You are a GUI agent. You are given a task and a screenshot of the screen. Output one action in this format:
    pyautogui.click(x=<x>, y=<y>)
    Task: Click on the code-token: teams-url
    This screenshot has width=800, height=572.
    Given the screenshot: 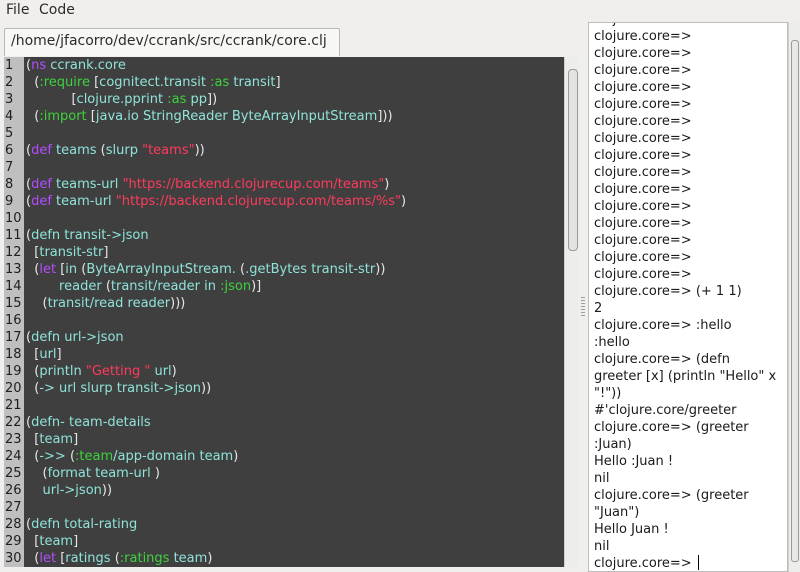 What is the action you would take?
    pyautogui.click(x=87, y=184)
    